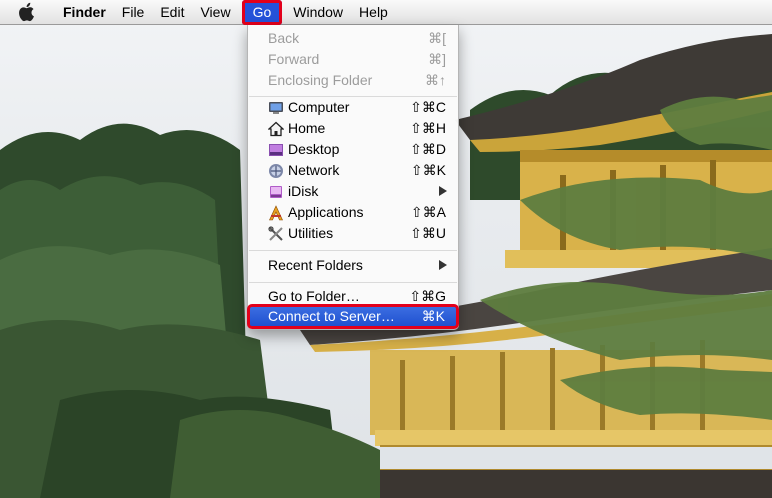 This screenshot has height=498, width=772. I want to click on menu-item-shortcut: ⇧⌘G, so click(427, 296).